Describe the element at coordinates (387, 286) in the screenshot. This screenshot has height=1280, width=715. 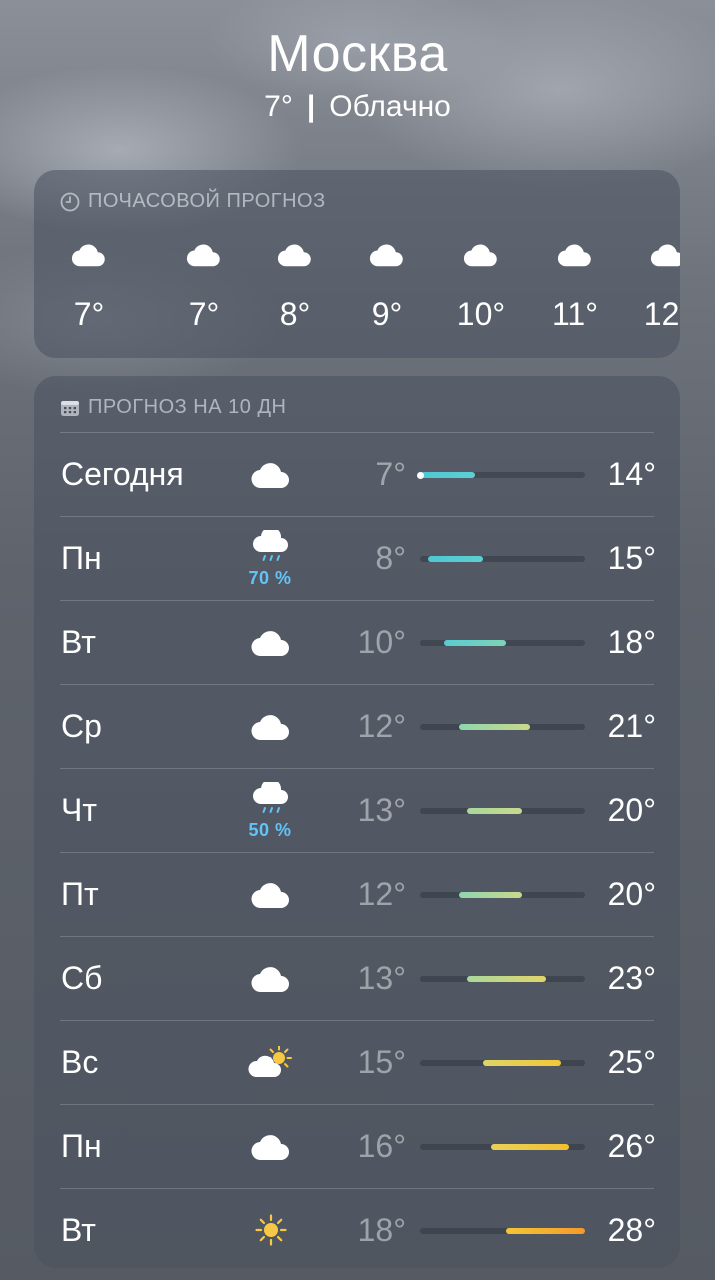
I see `hourly-item: 9°` at that location.